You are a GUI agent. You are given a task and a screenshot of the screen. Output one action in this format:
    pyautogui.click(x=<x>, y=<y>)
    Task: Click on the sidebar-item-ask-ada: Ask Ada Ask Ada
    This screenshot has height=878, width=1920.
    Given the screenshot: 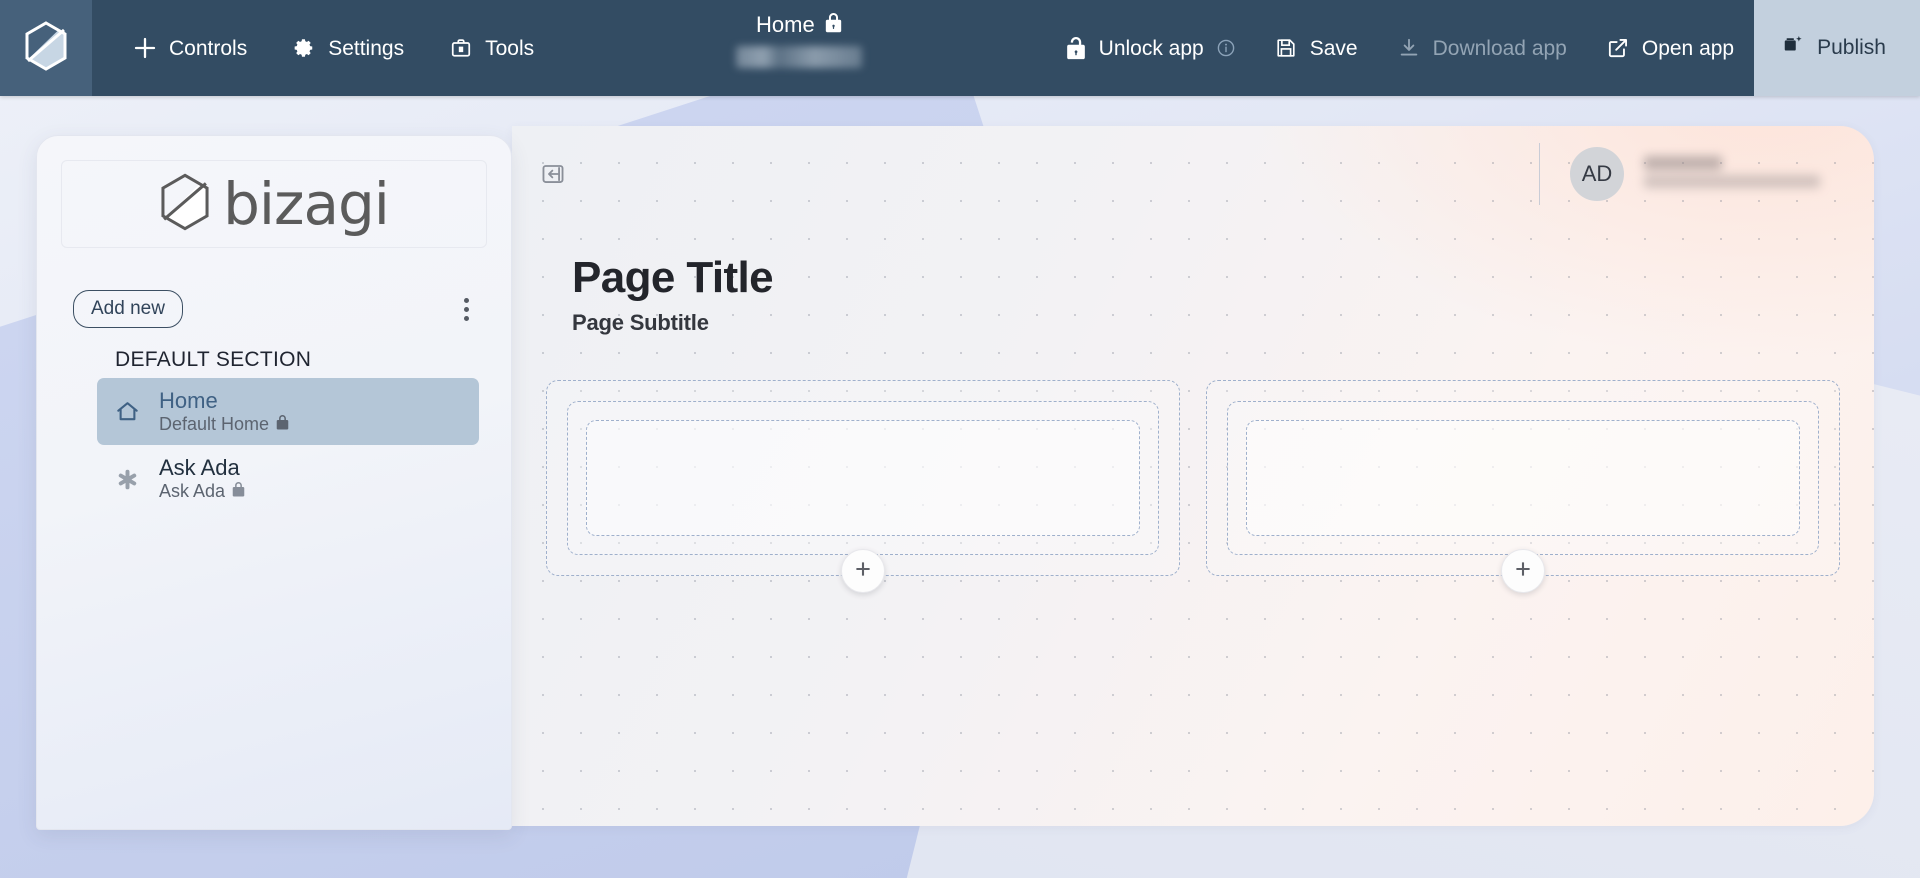 What is the action you would take?
    pyautogui.click(x=288, y=478)
    